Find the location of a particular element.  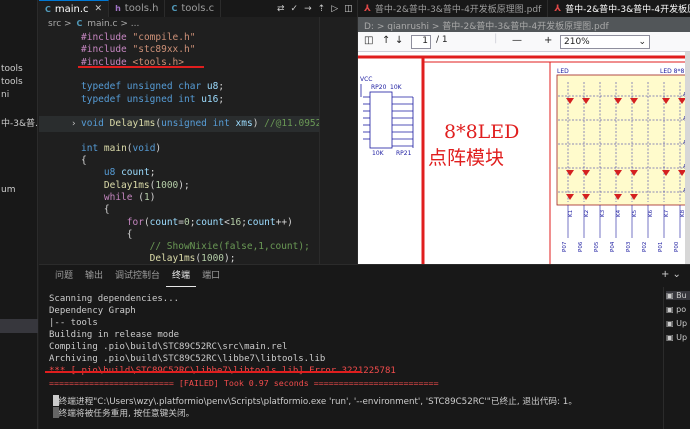

svg-text: RP21 is located at coordinates (404, 153).